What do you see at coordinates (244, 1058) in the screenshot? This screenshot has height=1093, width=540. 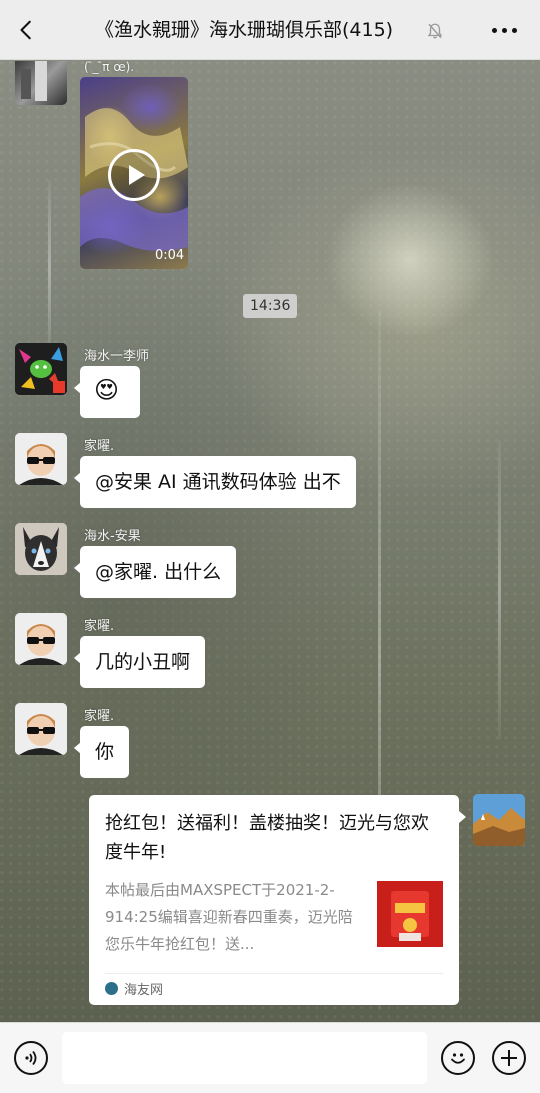 I see `message-input` at bounding box center [244, 1058].